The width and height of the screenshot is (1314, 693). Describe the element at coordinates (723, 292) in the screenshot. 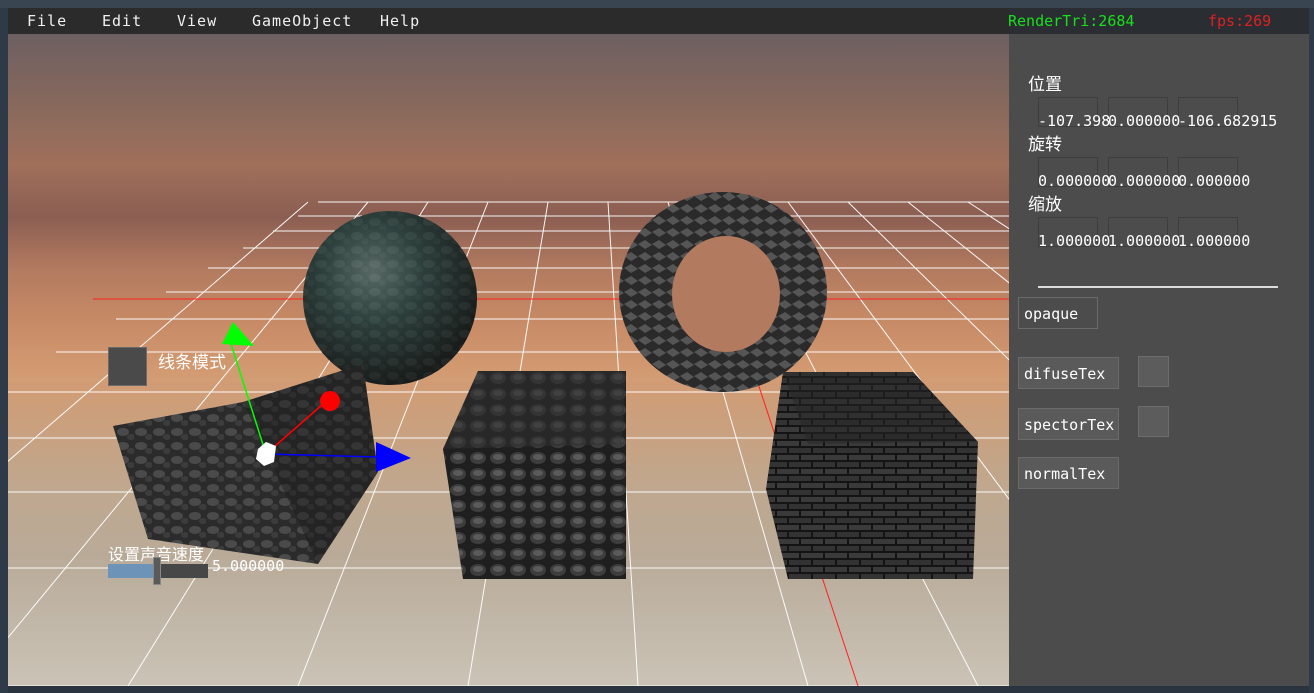

I see `torus-object` at that location.